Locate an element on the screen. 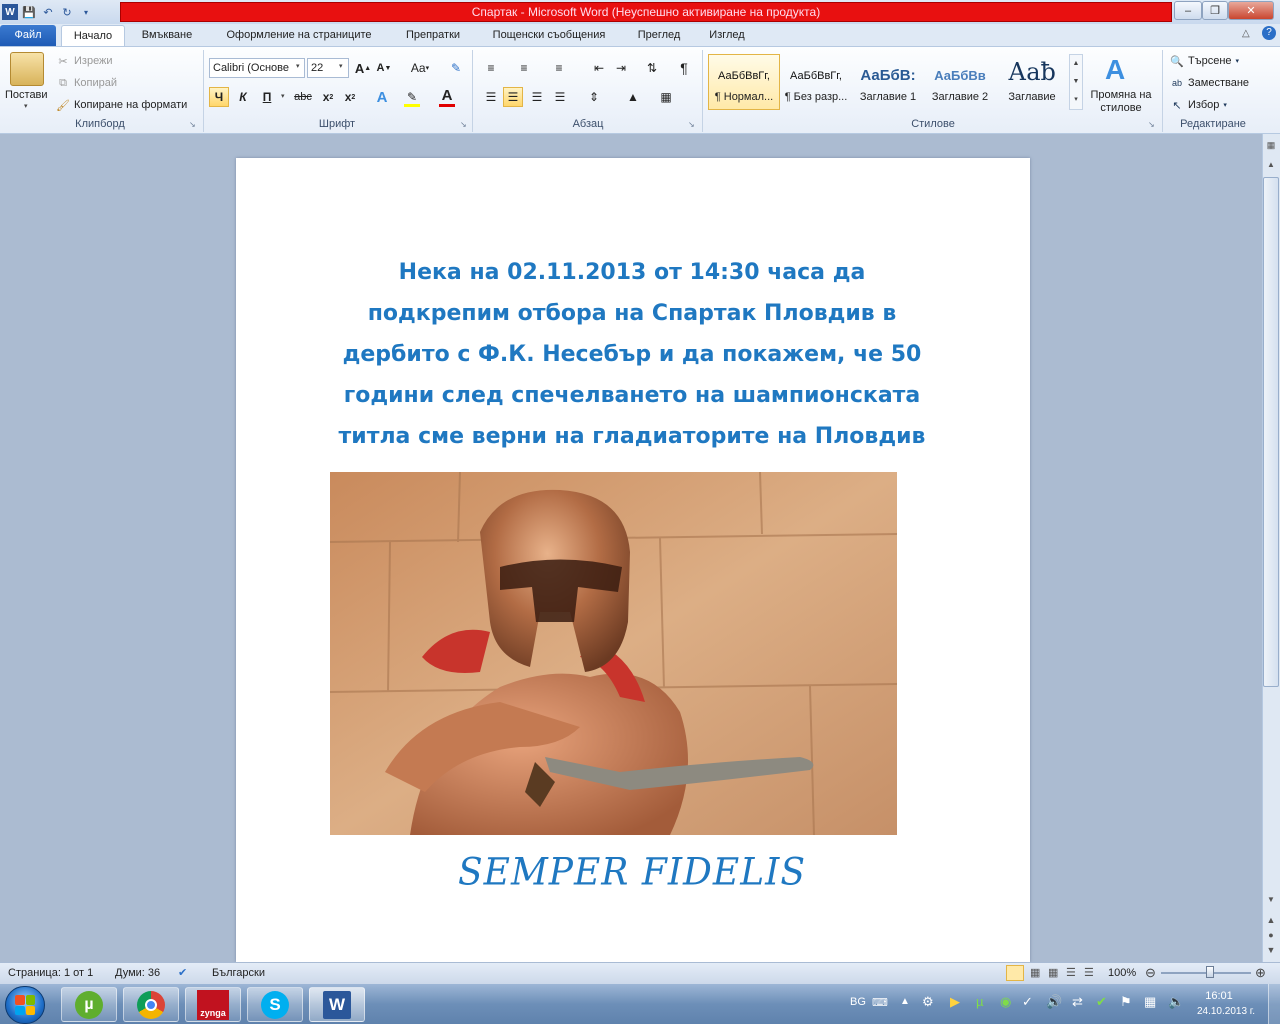 This screenshot has height=1024, width=1280. zoom-level: 100% is located at coordinates (1122, 973).